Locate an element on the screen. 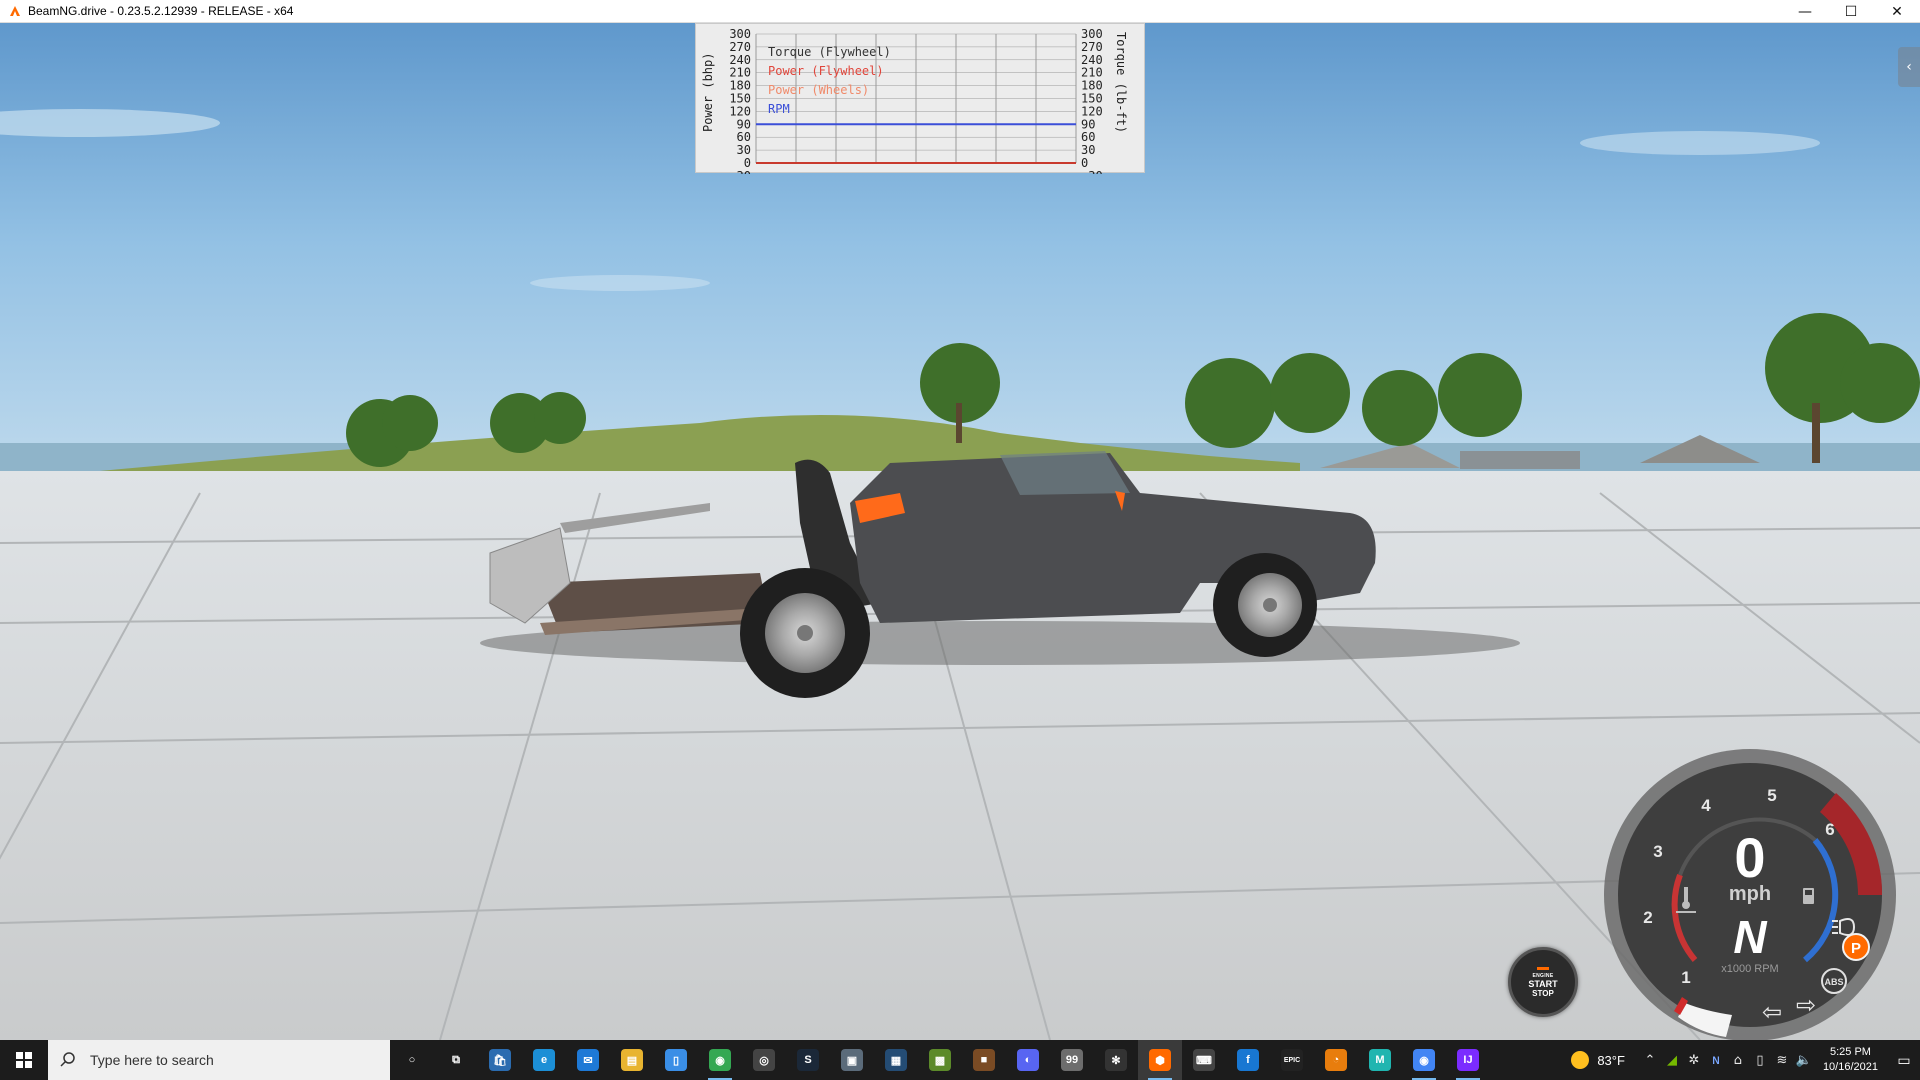 This screenshot has height=1080, width=1920. taskbar-app-minecraft-legacy: ■ is located at coordinates (984, 1060).